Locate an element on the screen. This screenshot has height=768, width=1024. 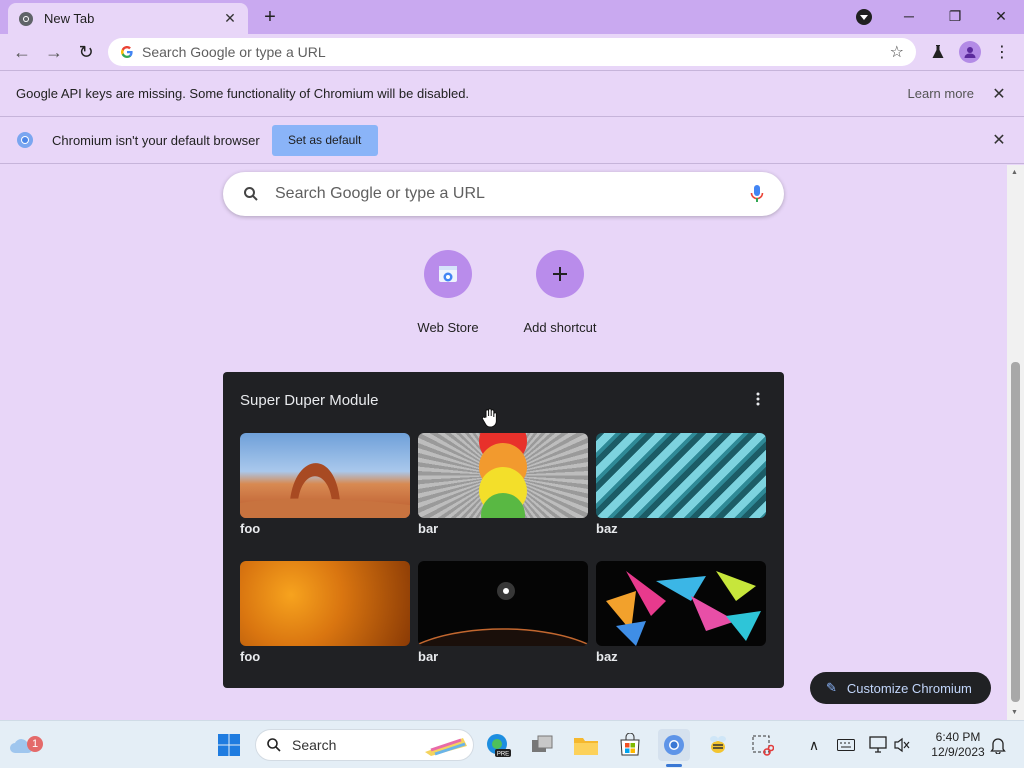
back-button: ← is located at coordinates (22, 52).